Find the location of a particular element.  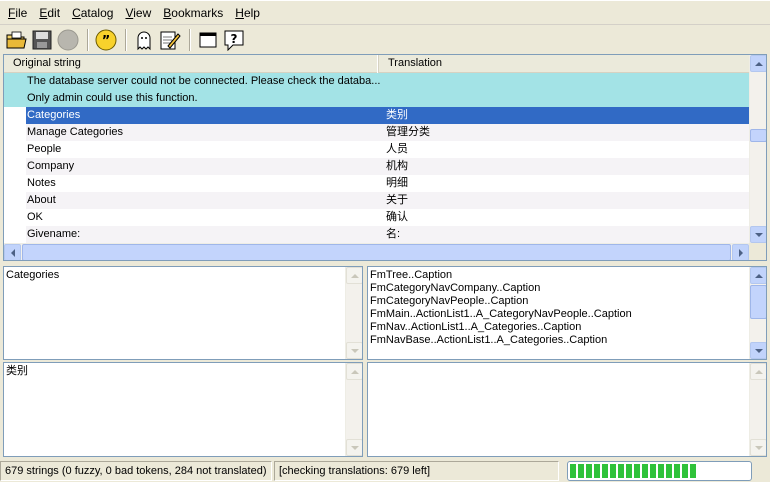

help-button: ? is located at coordinates (234, 40).